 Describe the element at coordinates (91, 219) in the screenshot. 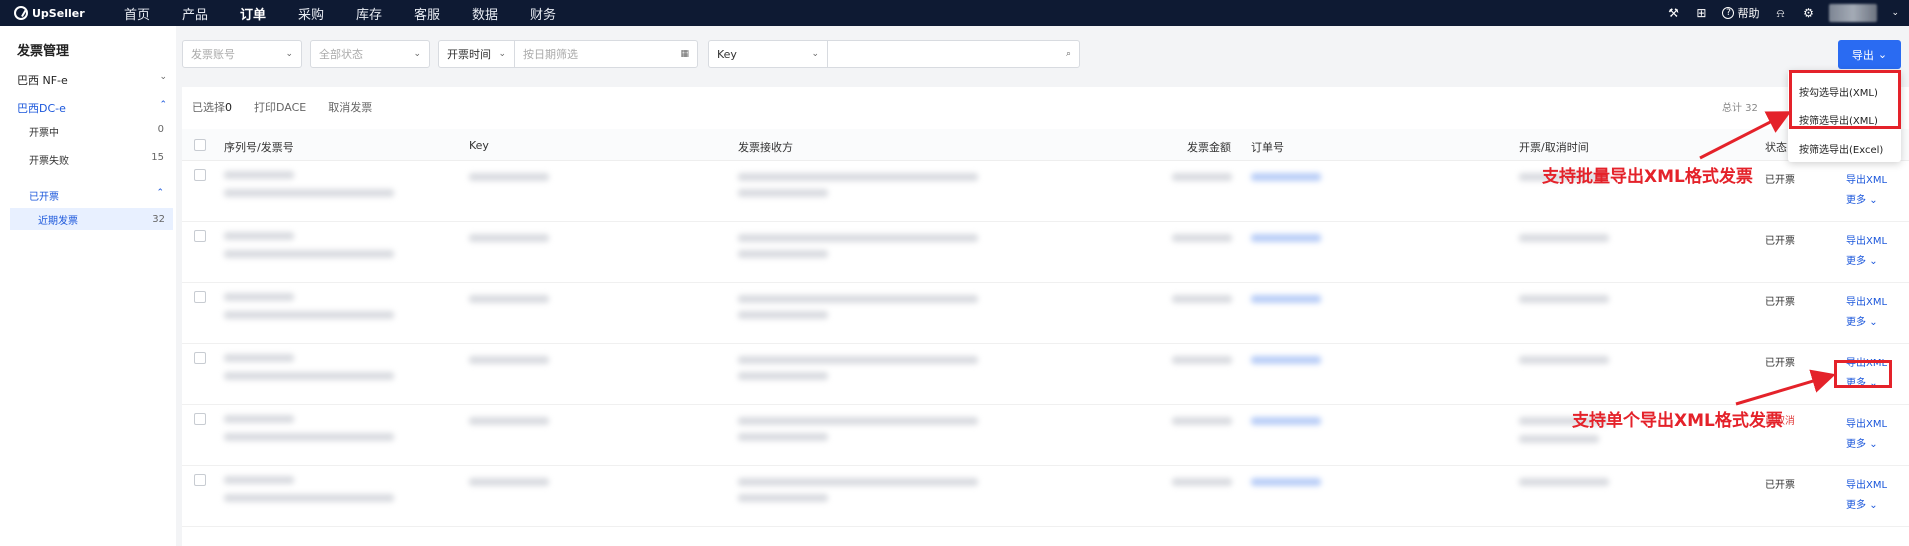

I see `sidebar-item-recent: 近期发票 32` at that location.